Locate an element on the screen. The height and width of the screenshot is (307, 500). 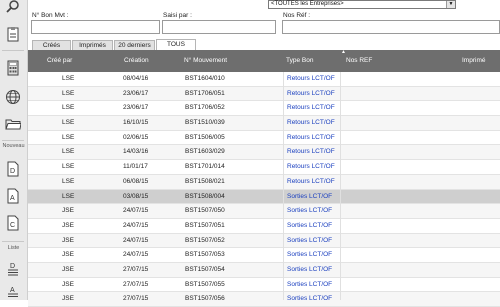
cell-mouvement: BST1508/004 is located at coordinates (205, 196).